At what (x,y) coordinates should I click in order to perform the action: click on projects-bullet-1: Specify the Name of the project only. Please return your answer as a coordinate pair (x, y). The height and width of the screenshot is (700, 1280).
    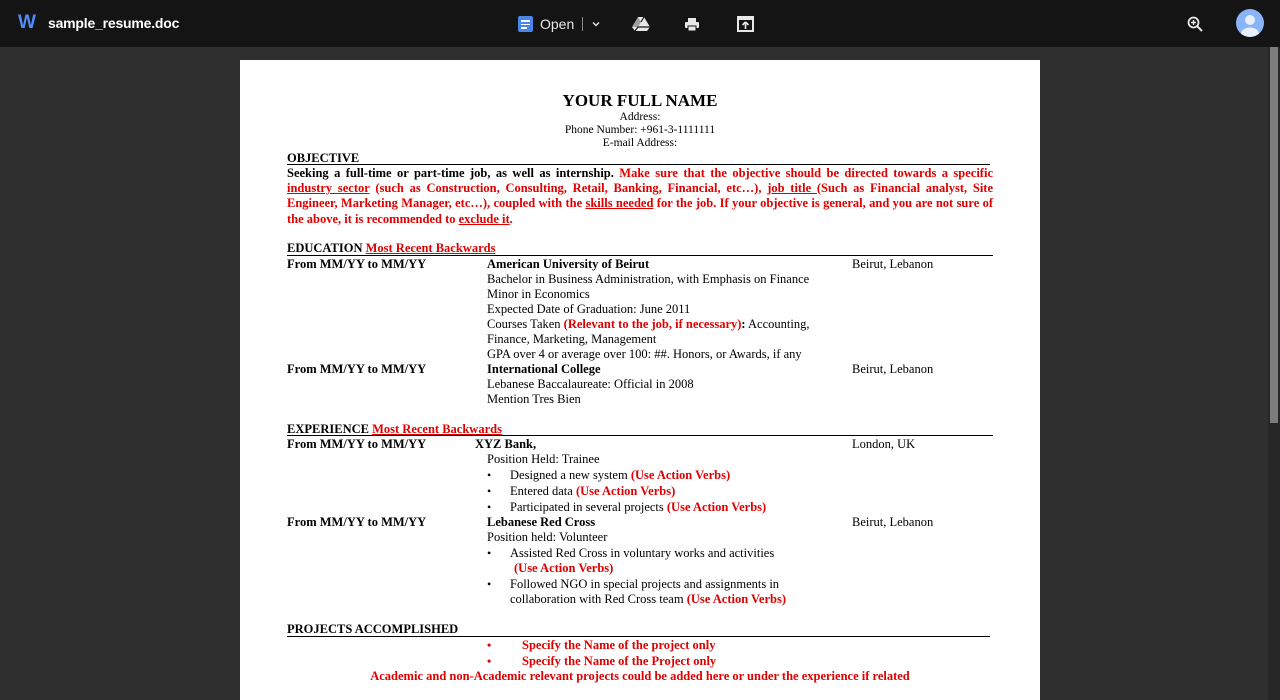
    Looking at the image, I should click on (619, 645).